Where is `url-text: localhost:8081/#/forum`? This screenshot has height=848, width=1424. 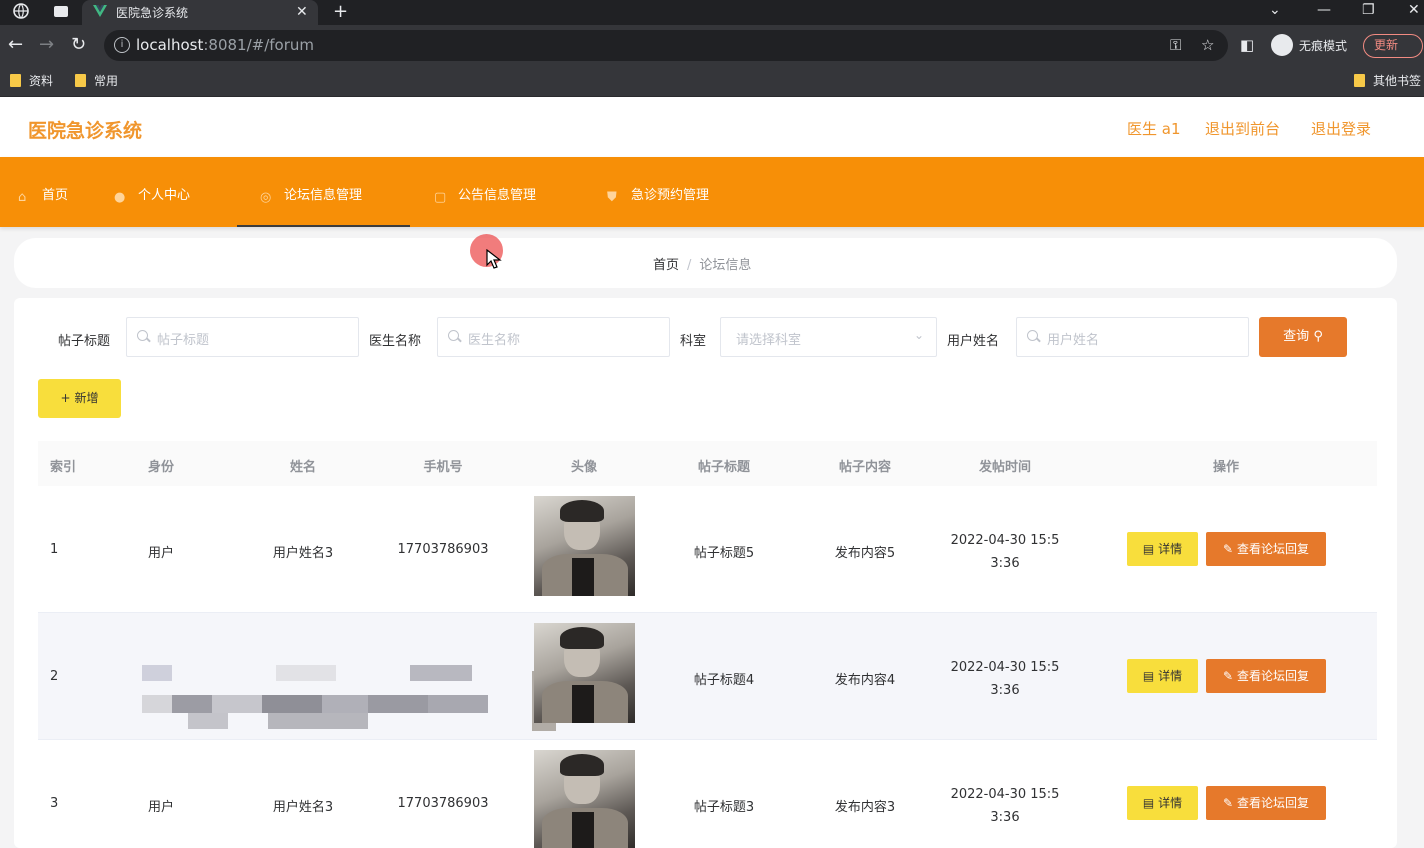
url-text: localhost:8081/#/forum is located at coordinates (225, 45).